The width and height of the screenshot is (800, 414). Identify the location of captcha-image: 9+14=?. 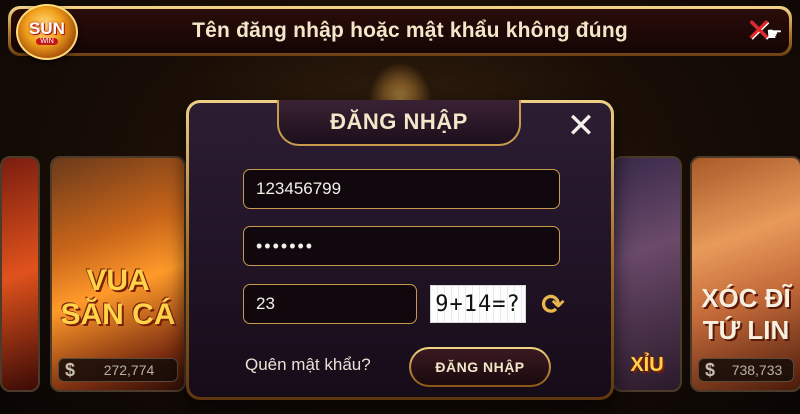
(478, 304).